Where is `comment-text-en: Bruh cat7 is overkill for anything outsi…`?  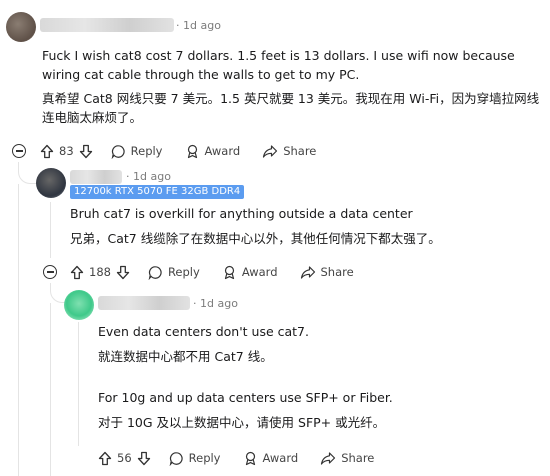 comment-text-en: Bruh cat7 is overkill for anything outsi… is located at coordinates (241, 213).